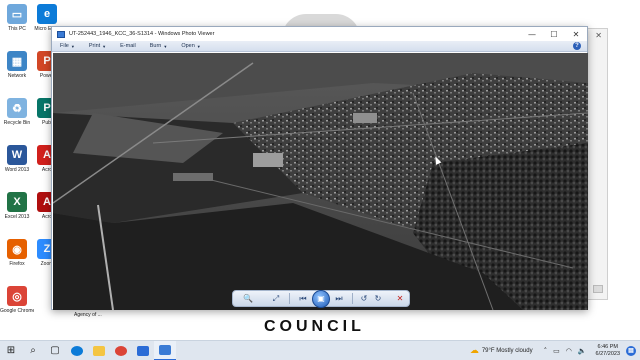  I want to click on weather-text: 79°F Mostly cloudy, so click(507, 350).